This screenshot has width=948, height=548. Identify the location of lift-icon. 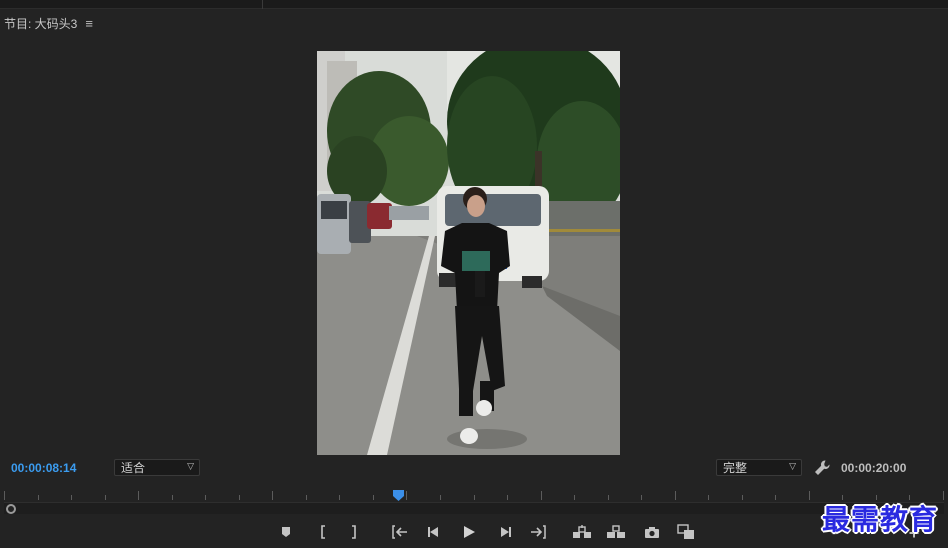
(582, 531).